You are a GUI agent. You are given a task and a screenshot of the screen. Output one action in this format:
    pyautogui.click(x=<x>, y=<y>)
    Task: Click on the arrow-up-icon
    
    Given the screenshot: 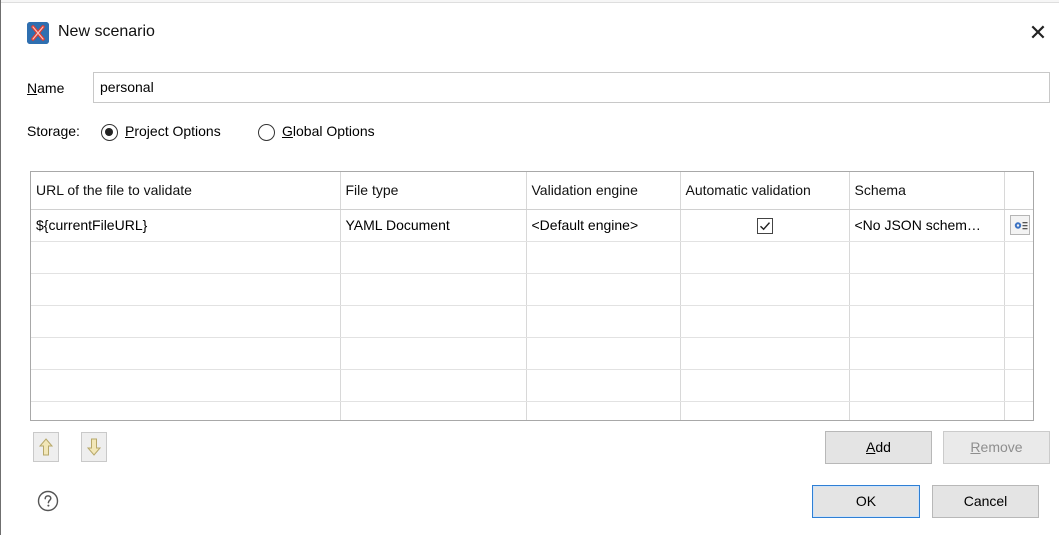 What is the action you would take?
    pyautogui.click(x=46, y=447)
    